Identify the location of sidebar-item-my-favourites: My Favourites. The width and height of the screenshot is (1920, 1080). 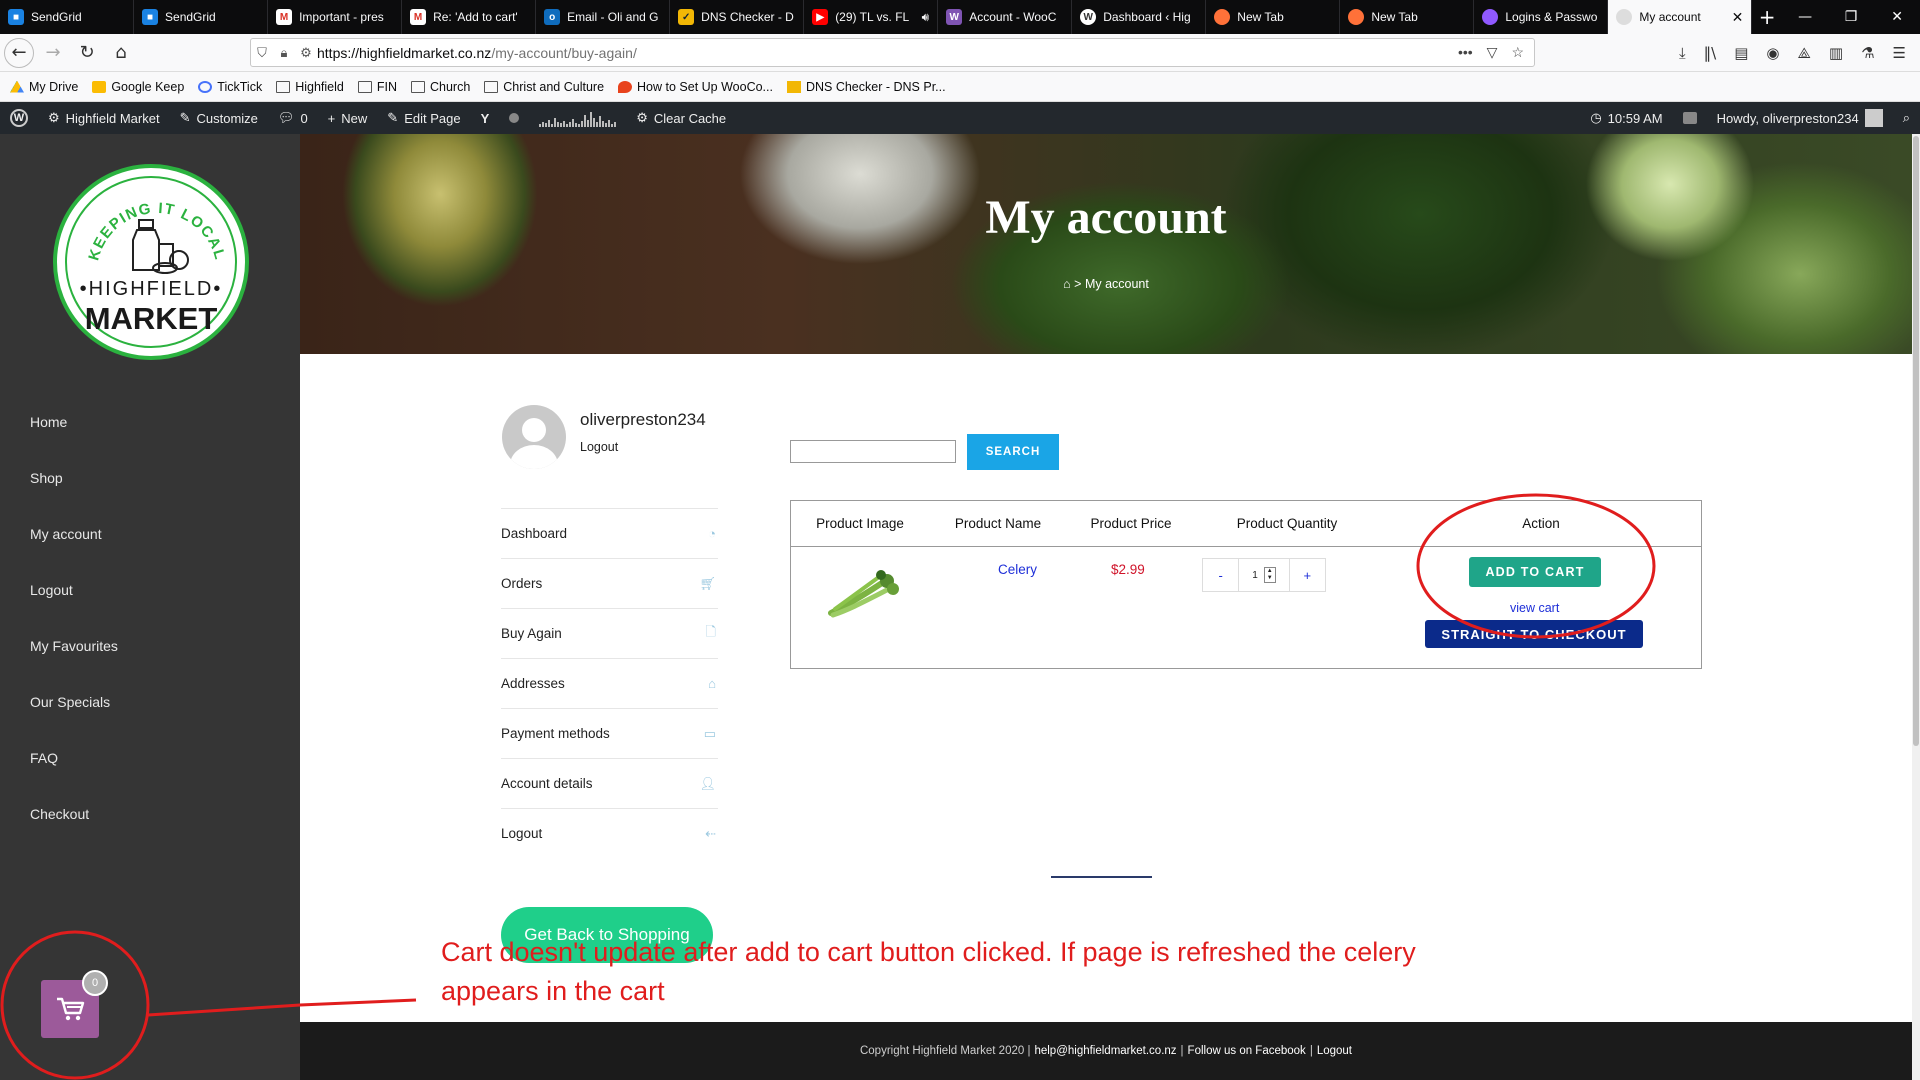
(74, 666).